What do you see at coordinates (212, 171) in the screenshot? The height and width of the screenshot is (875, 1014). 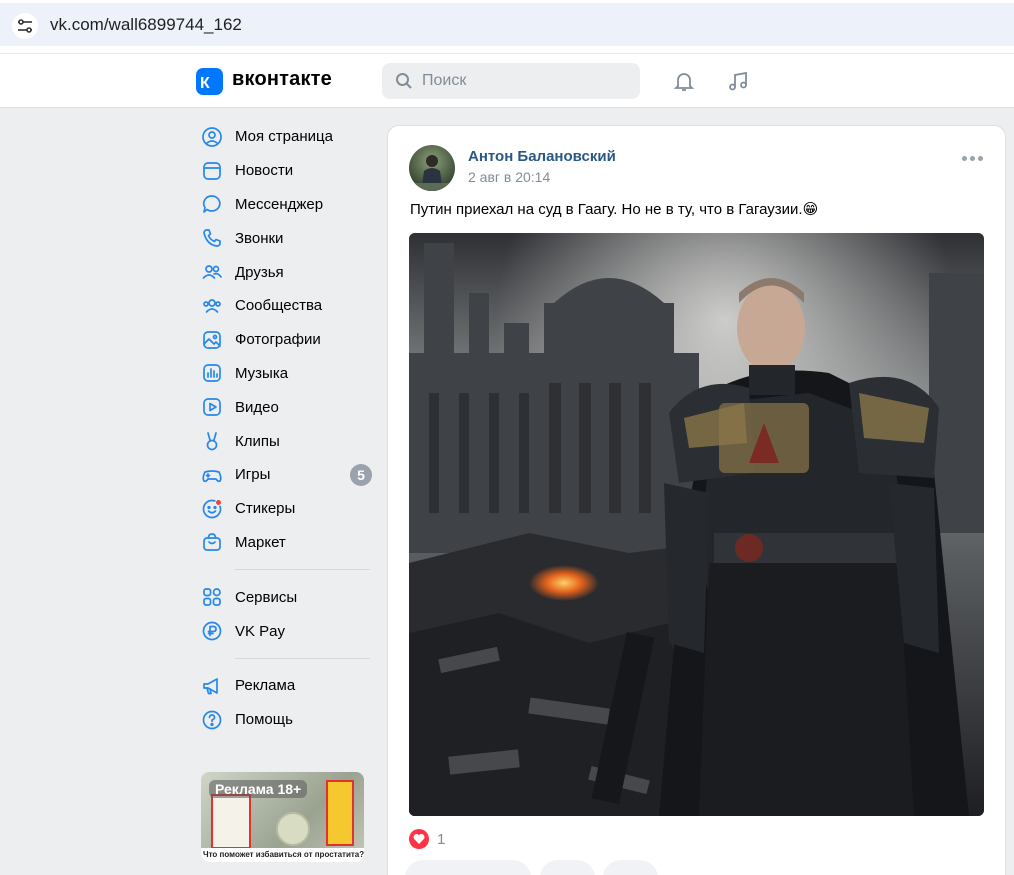 I see `newsfeed-icon` at bounding box center [212, 171].